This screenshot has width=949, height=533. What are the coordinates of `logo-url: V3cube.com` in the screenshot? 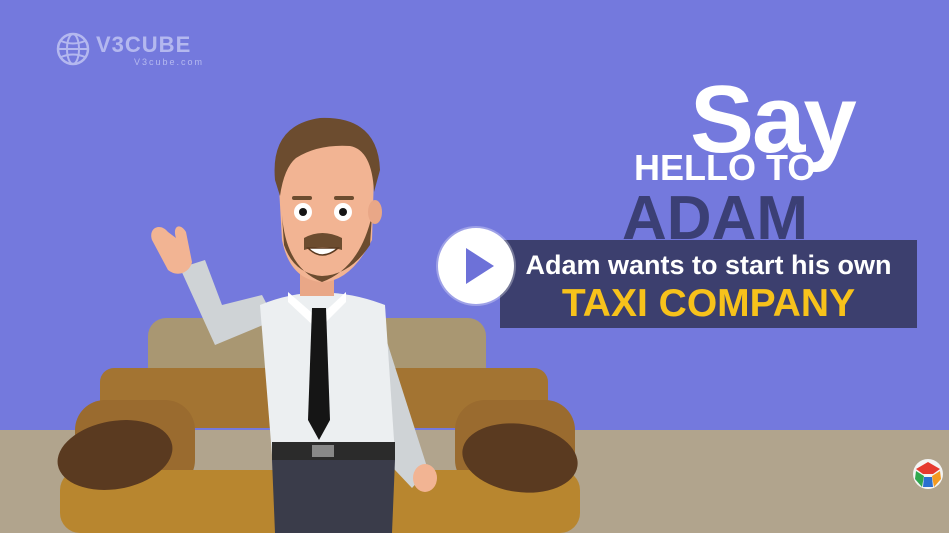 It's located at (169, 62).